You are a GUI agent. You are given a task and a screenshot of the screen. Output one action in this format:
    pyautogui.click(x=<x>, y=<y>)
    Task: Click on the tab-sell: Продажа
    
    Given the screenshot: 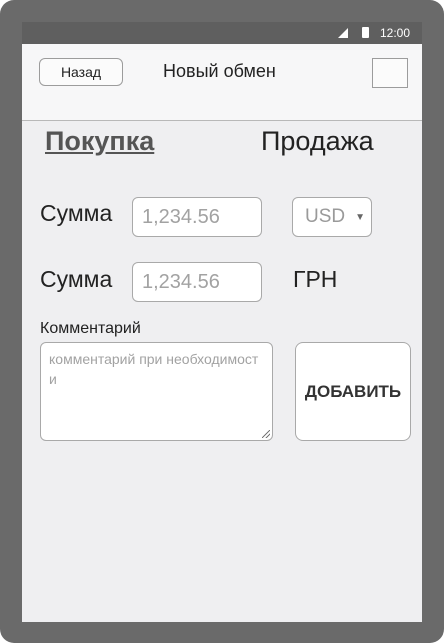 What is the action you would take?
    pyautogui.click(x=317, y=141)
    